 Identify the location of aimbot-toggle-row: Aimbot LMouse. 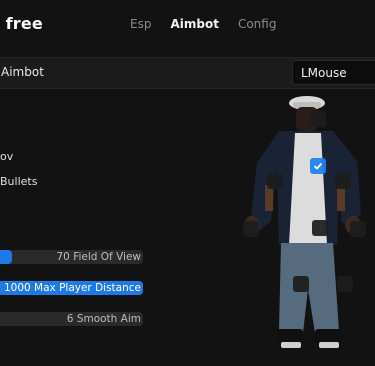
(187, 73).